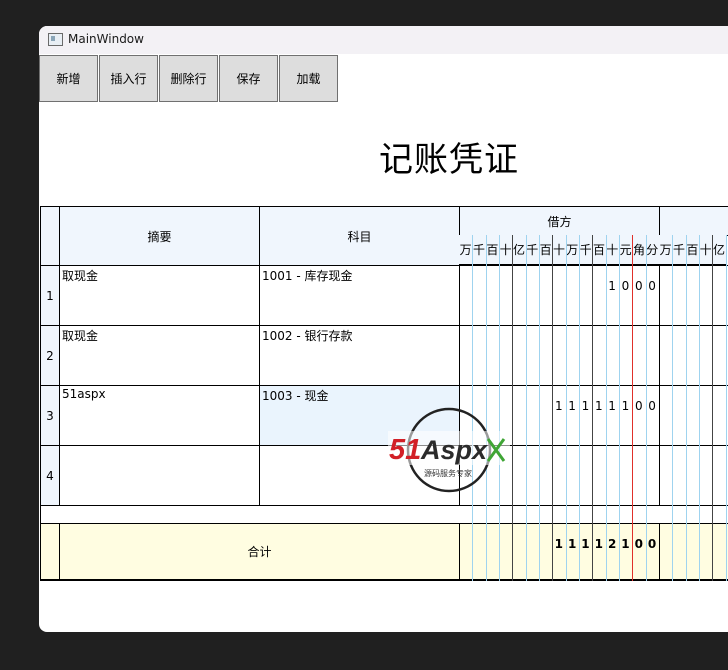 The height and width of the screenshot is (670, 728). What do you see at coordinates (519, 250) in the screenshot?
I see `debit-unit-header: 亿` at bounding box center [519, 250].